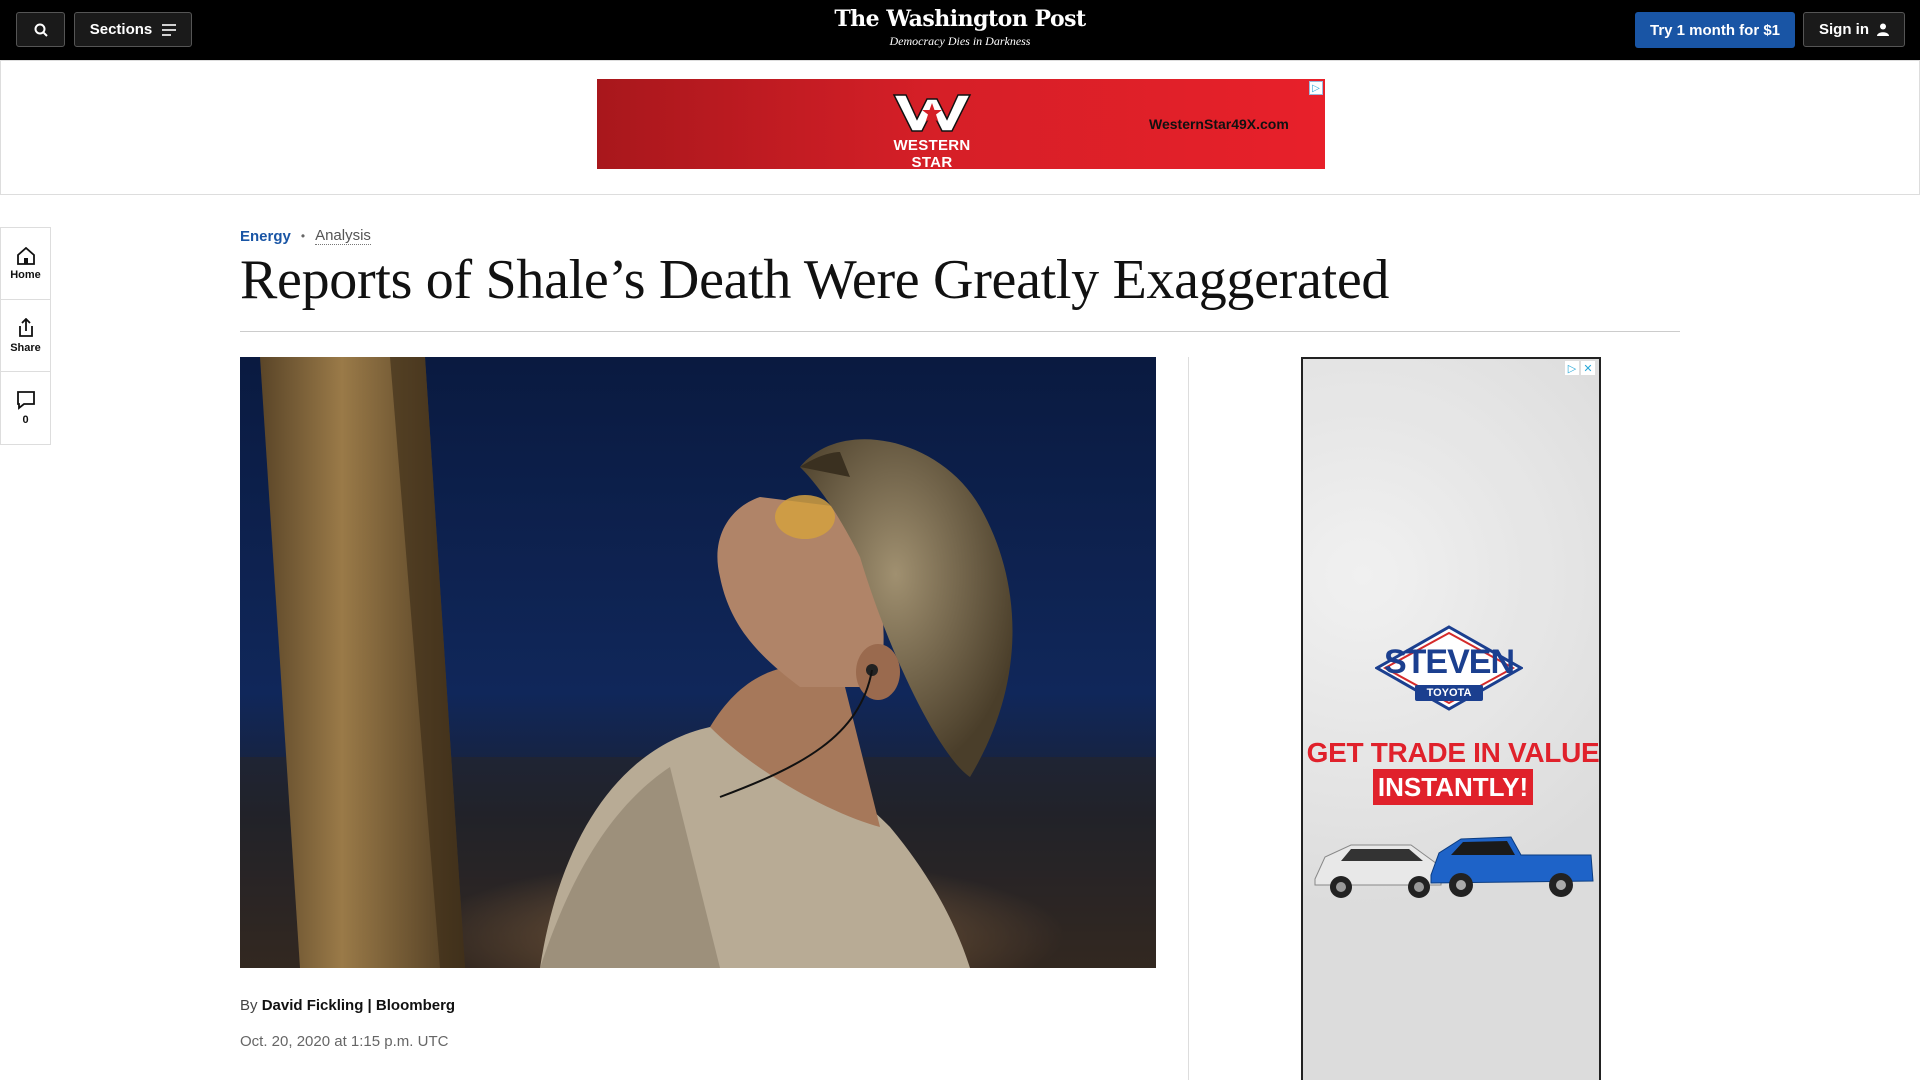 The height and width of the screenshot is (1080, 1920). What do you see at coordinates (25, 347) in the screenshot?
I see `rail-share-label: Share` at bounding box center [25, 347].